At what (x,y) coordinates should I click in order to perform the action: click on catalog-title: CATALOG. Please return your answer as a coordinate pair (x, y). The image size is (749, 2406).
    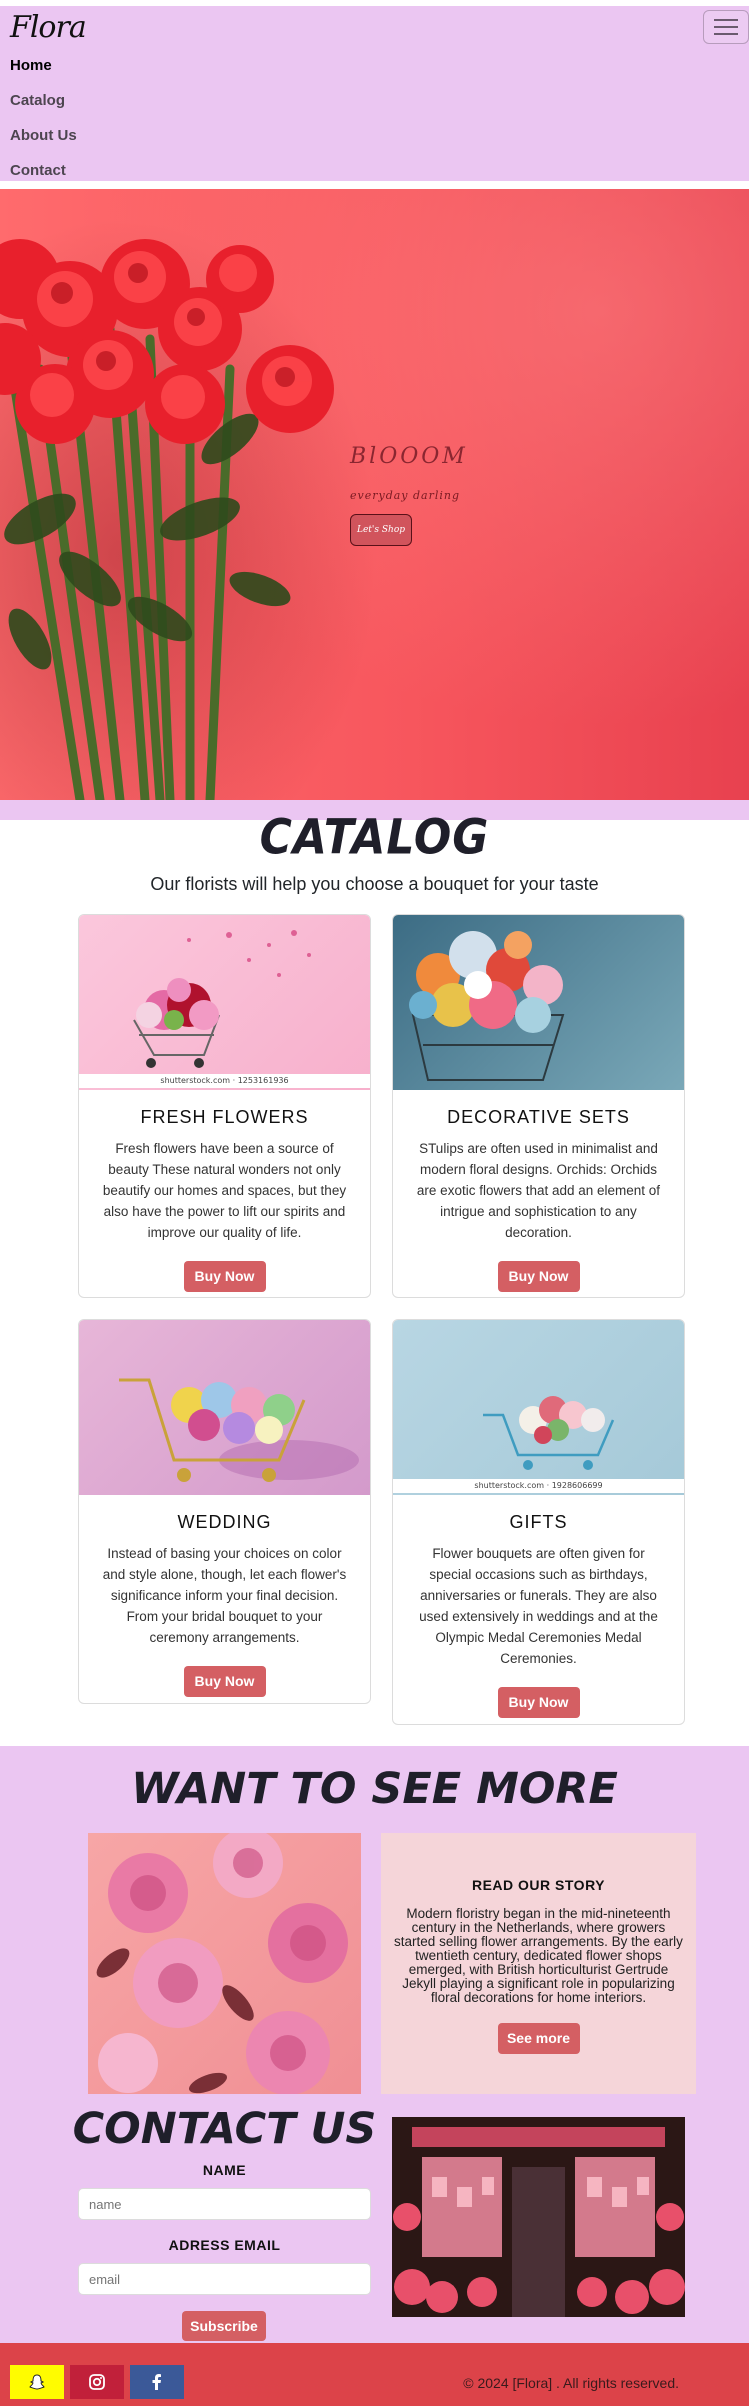
    Looking at the image, I should click on (374, 837).